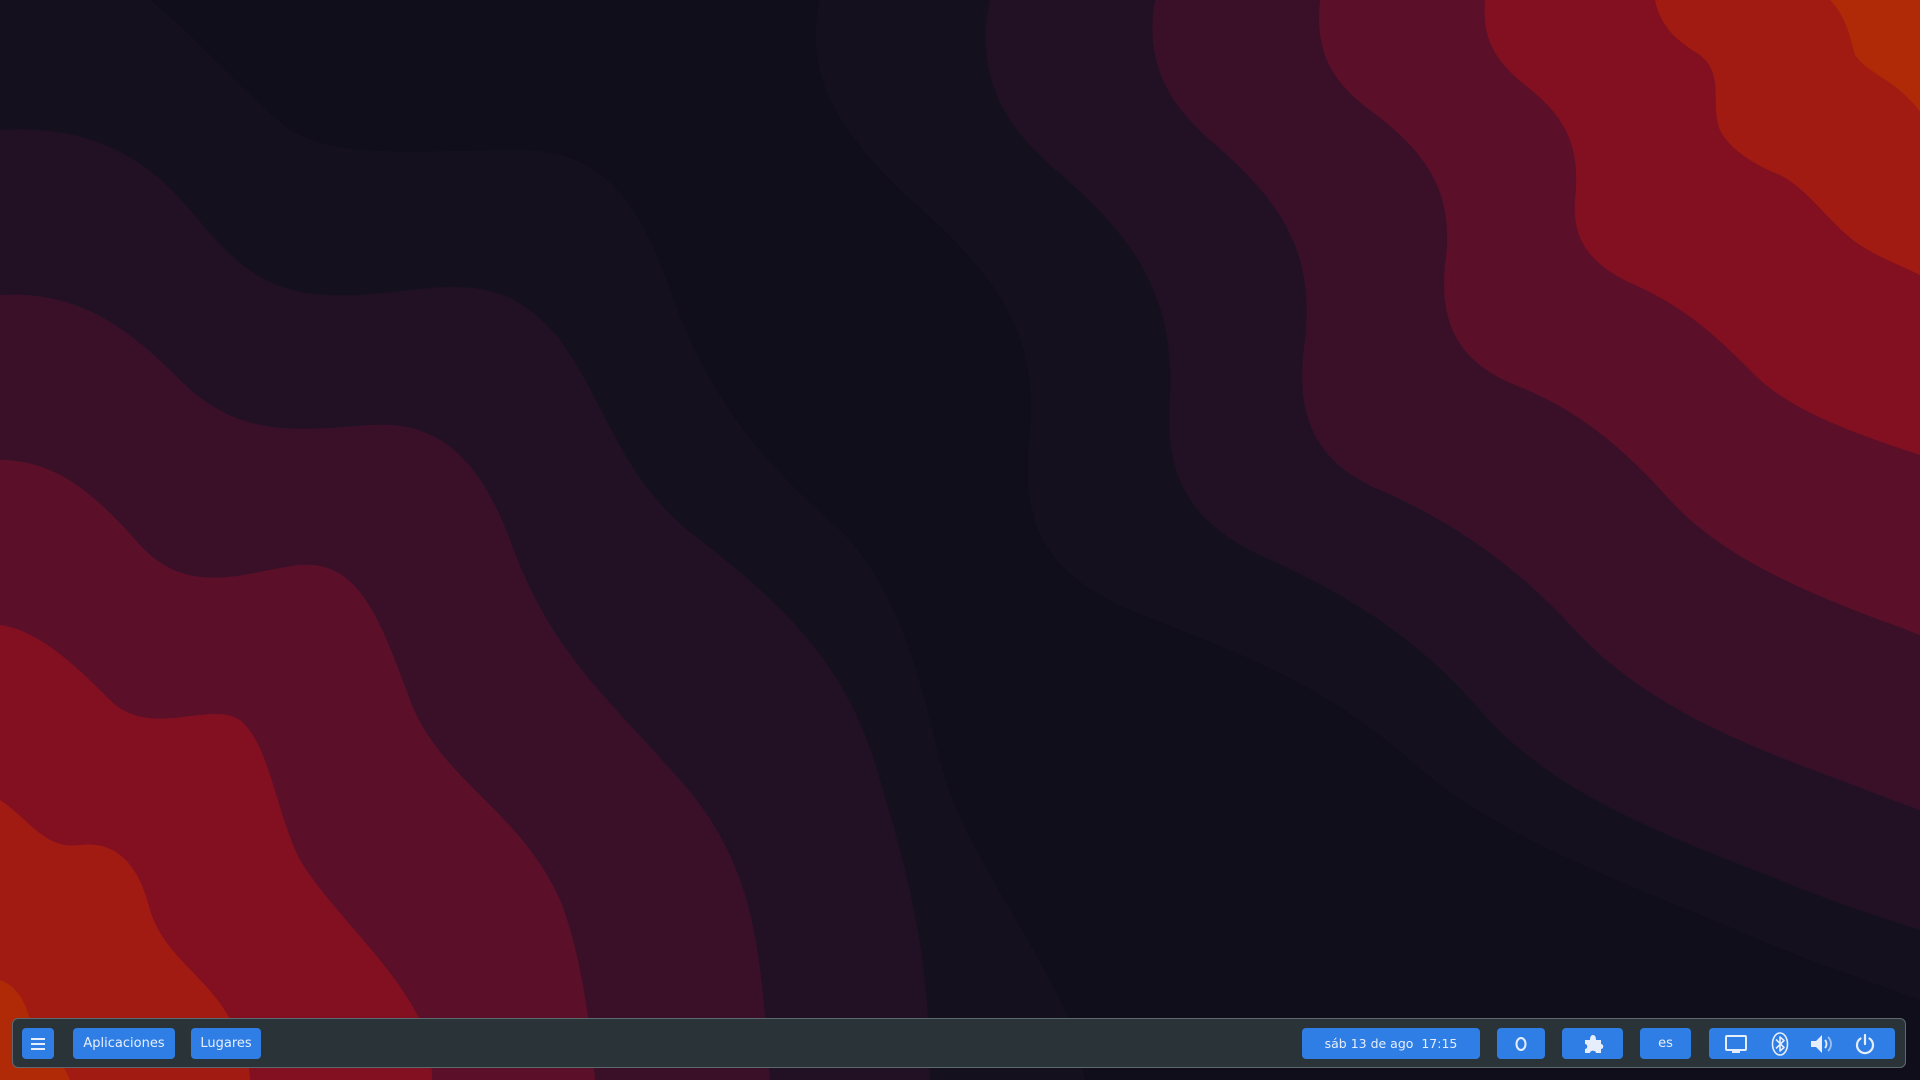  Describe the element at coordinates (1391, 1043) in the screenshot. I see `clock-datetime-button: sáb 13 de ago 17:15` at that location.